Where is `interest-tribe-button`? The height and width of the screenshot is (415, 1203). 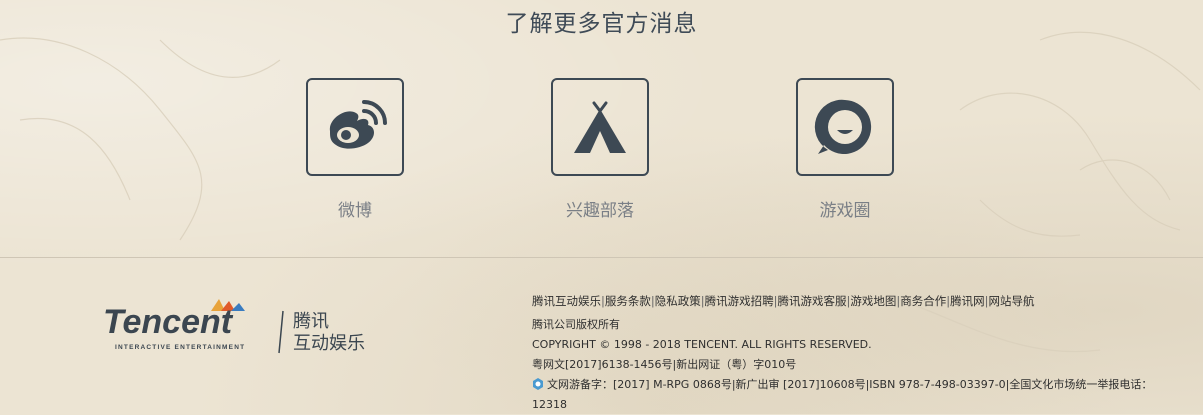 interest-tribe-button is located at coordinates (600, 127).